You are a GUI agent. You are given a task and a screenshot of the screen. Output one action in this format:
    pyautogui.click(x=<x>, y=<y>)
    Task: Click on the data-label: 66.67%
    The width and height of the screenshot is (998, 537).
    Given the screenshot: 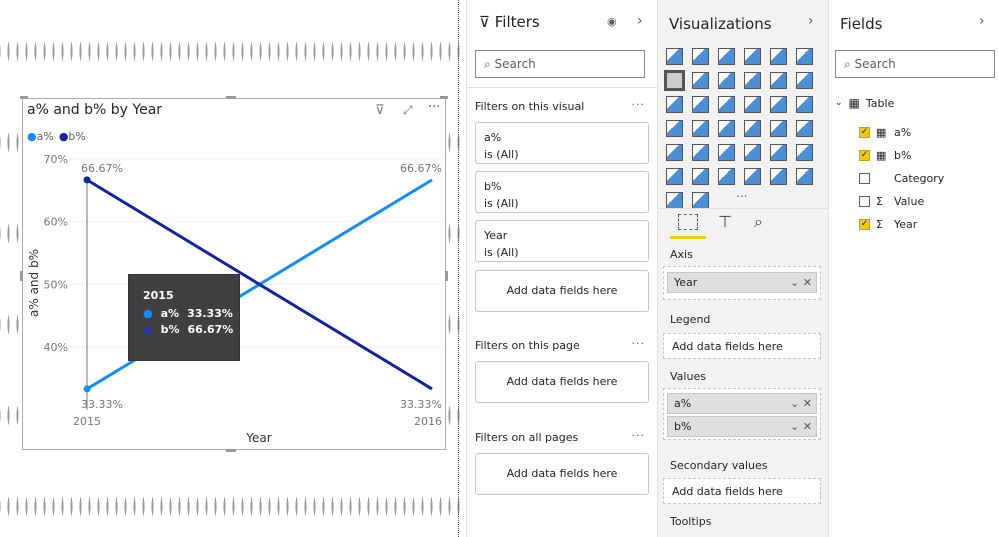 What is the action you would take?
    pyautogui.click(x=102, y=168)
    